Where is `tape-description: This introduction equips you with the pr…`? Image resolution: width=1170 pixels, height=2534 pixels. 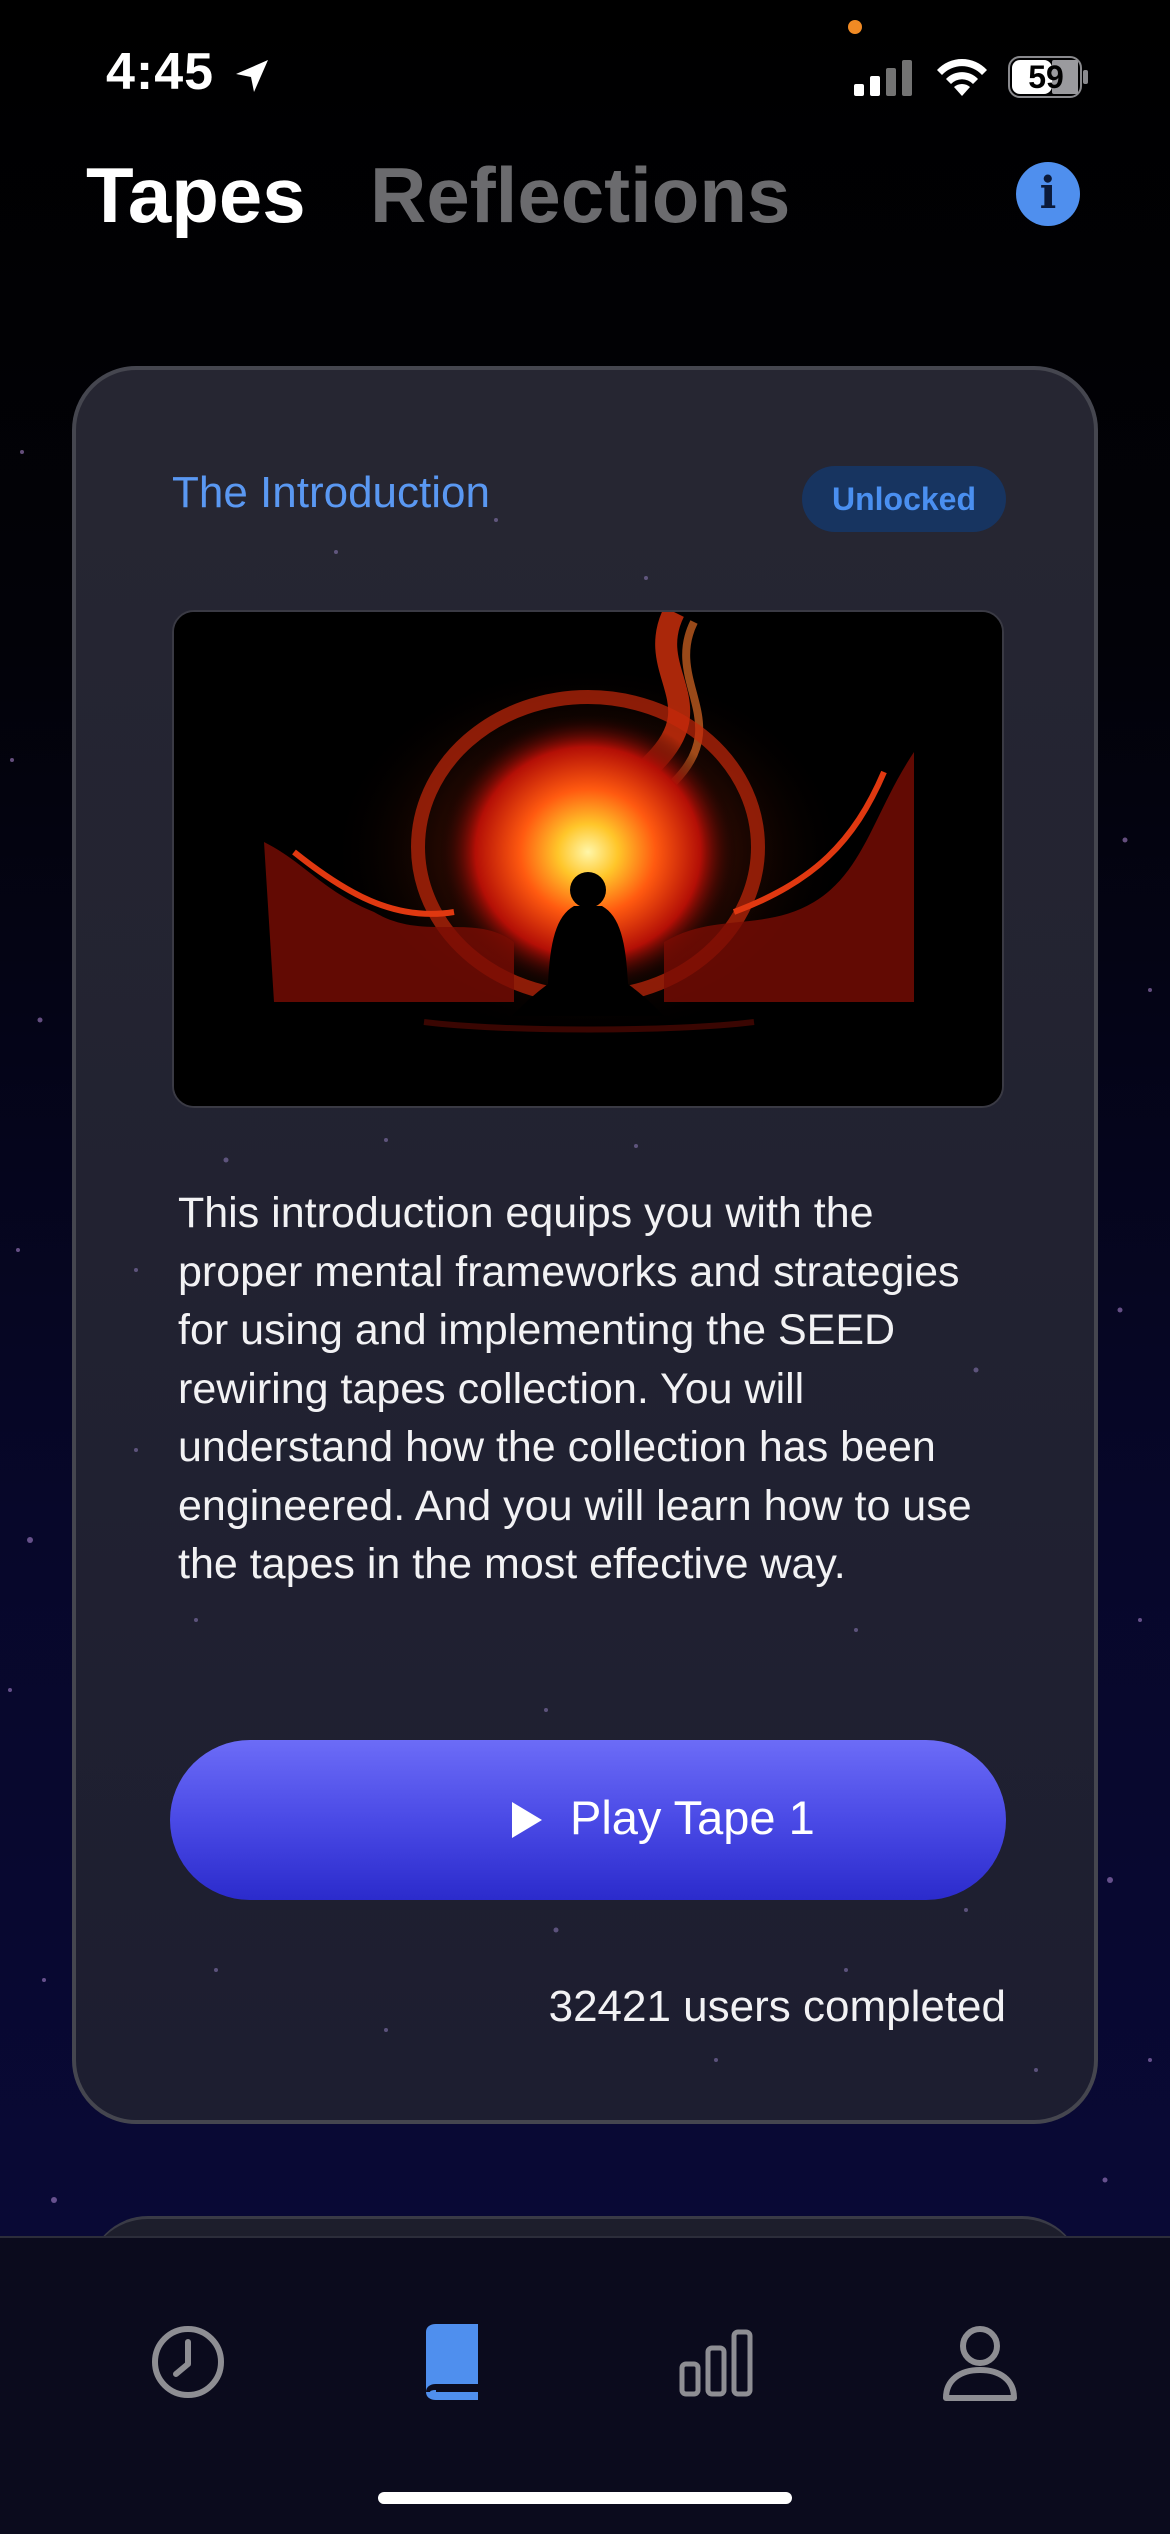 tape-description: This introduction equips you with the pr… is located at coordinates (575, 1388).